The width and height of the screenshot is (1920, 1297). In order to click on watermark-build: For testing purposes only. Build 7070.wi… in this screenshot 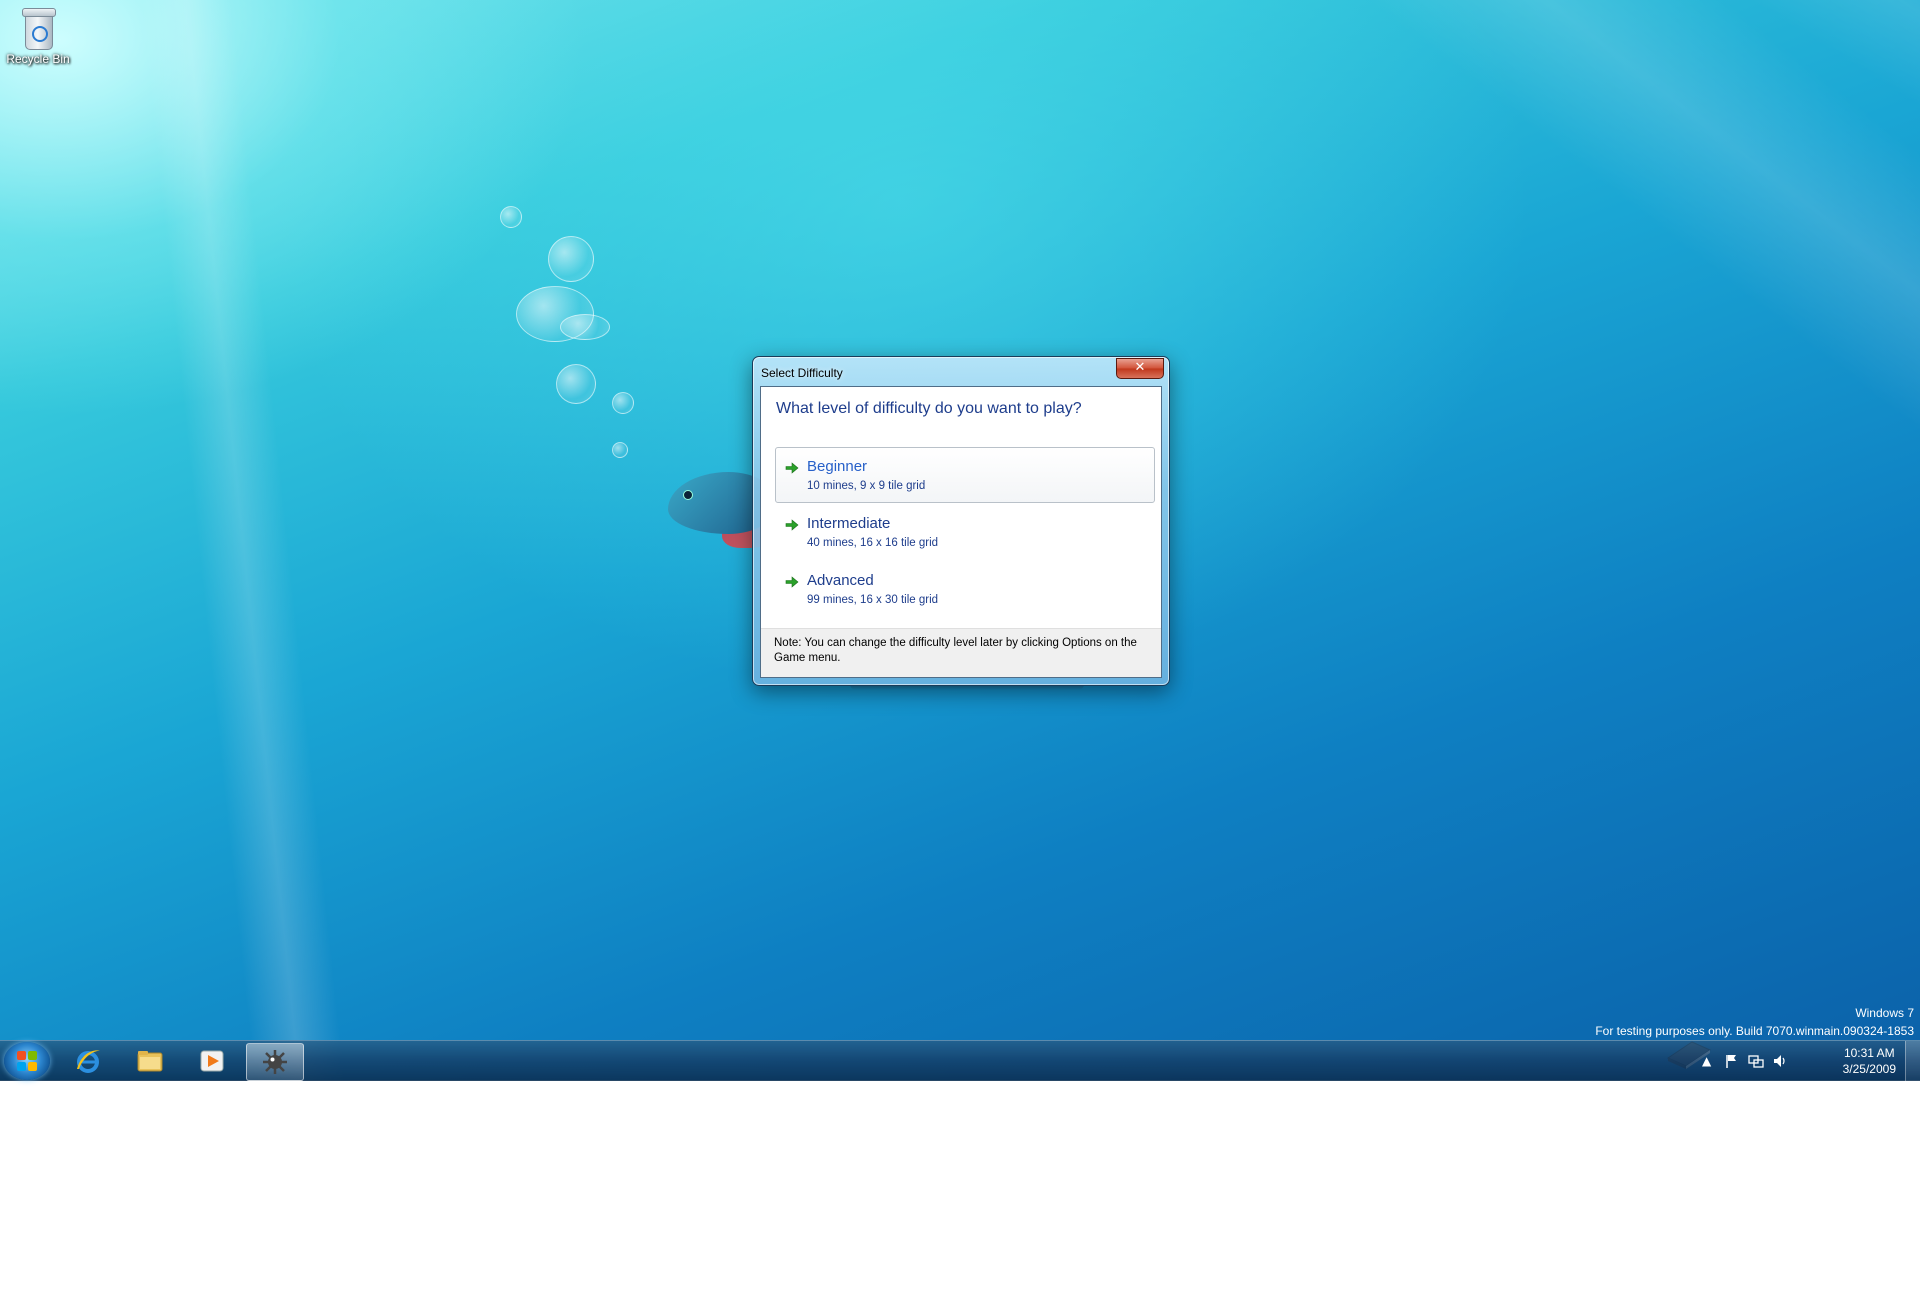, I will do `click(1754, 1031)`.